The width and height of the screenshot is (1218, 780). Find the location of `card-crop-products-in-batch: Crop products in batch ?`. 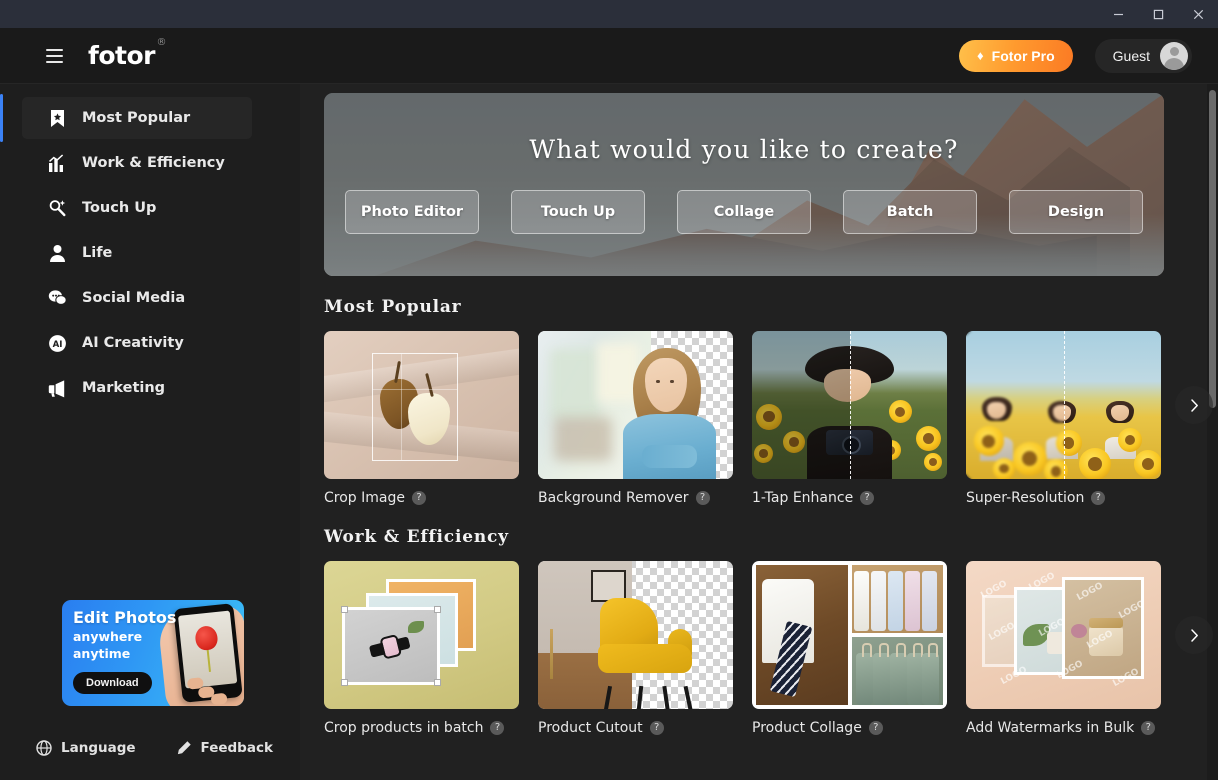

card-crop-products-in-batch: Crop products in batch ? is located at coordinates (421, 648).